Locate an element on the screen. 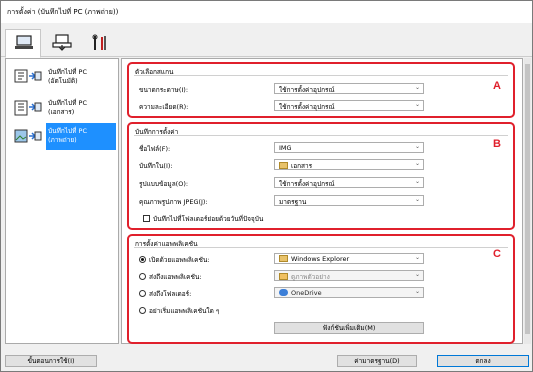 Image resolution: width=533 pixels, height=372 pixels. open-with-value: Windows Explorer is located at coordinates (320, 259).